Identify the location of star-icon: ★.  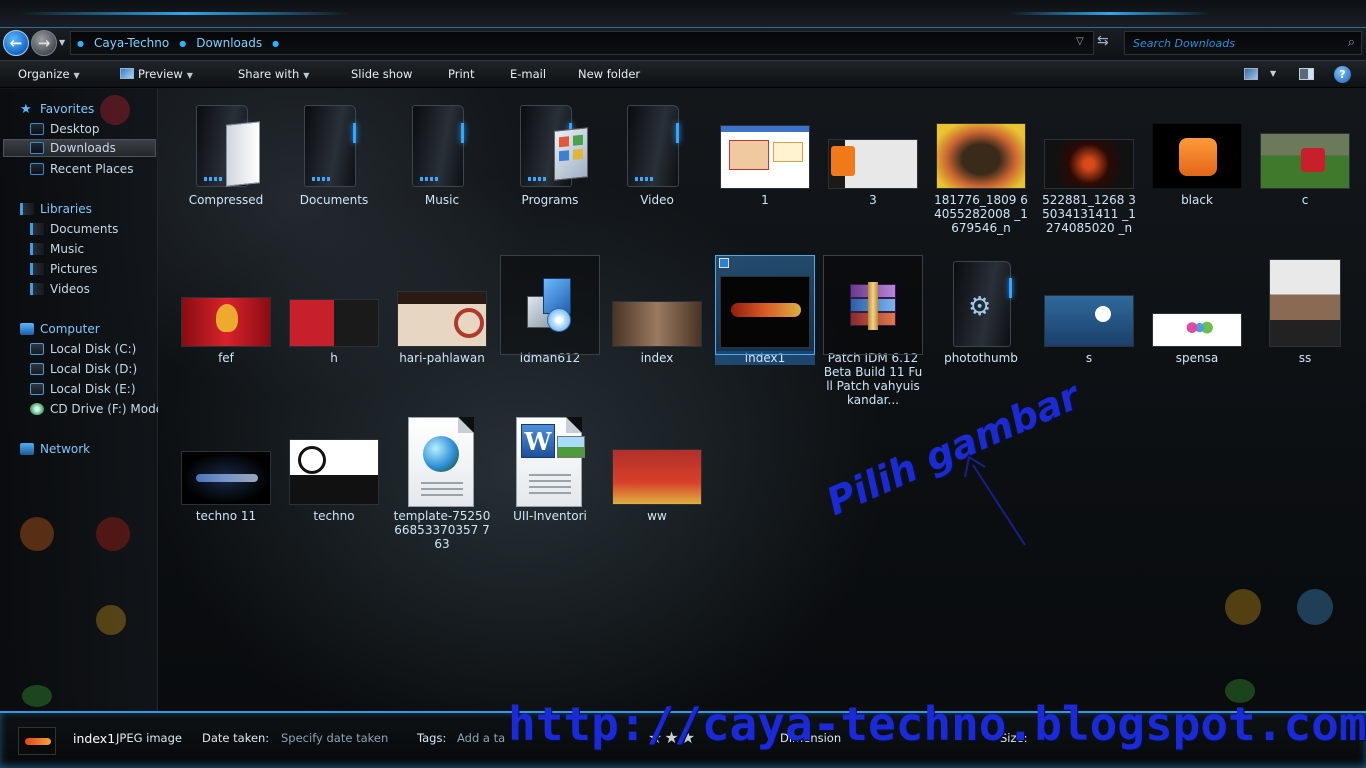
(26, 109).